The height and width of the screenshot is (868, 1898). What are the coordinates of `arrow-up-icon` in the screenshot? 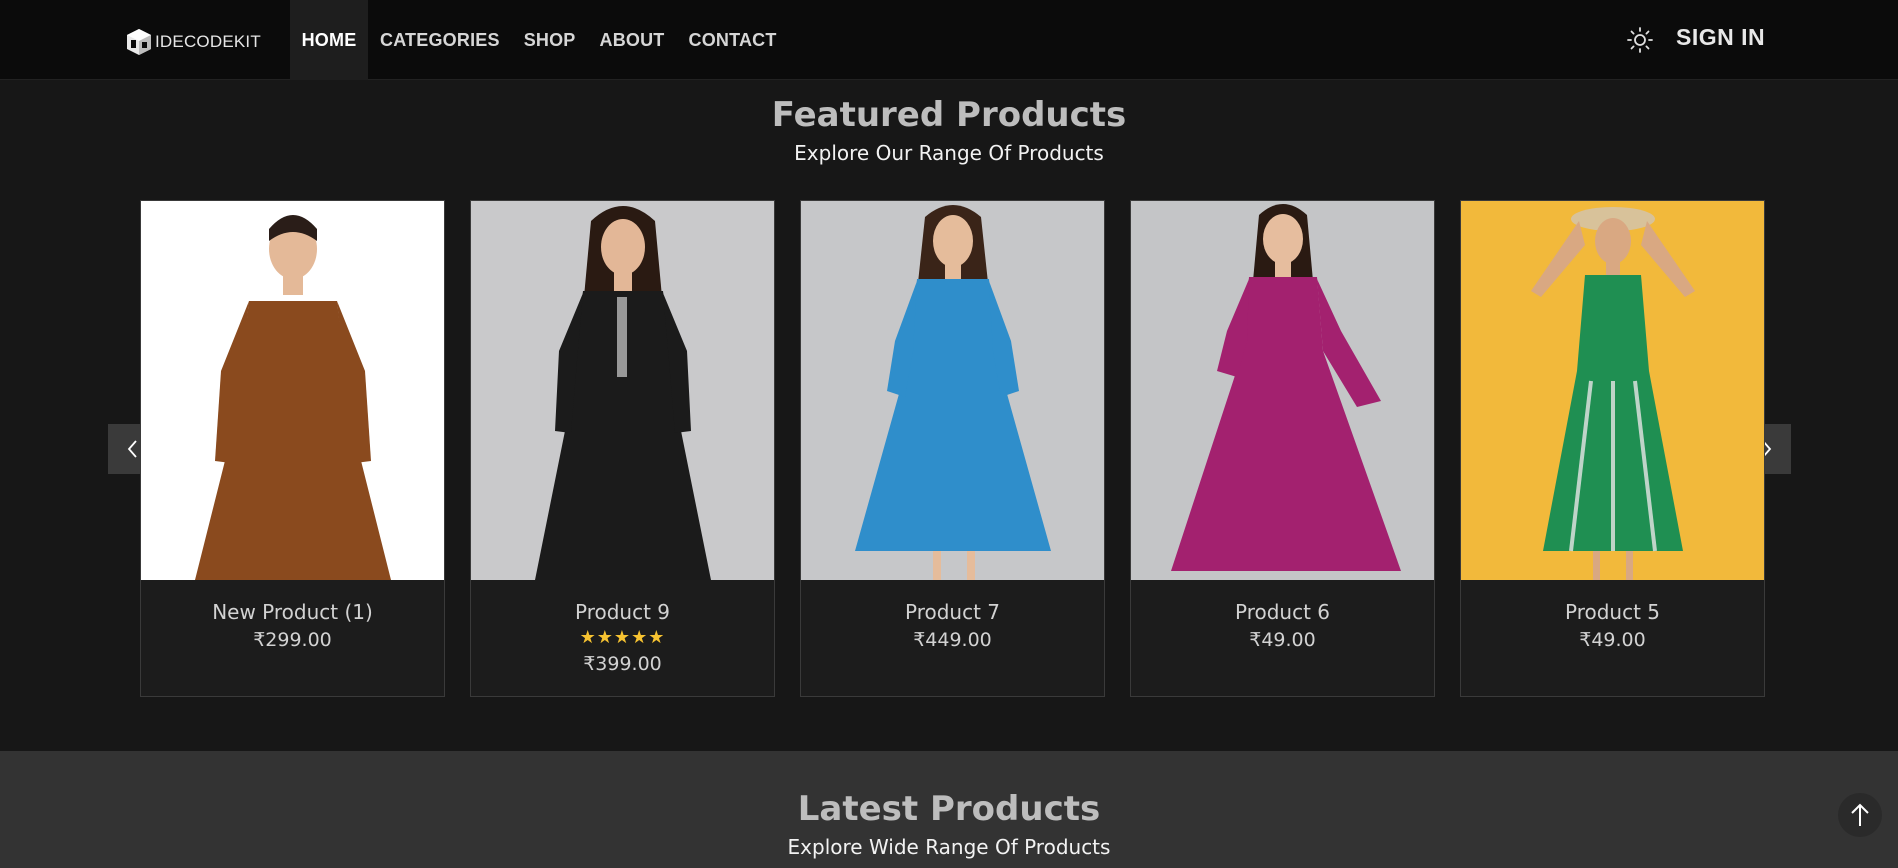 It's located at (1860, 814).